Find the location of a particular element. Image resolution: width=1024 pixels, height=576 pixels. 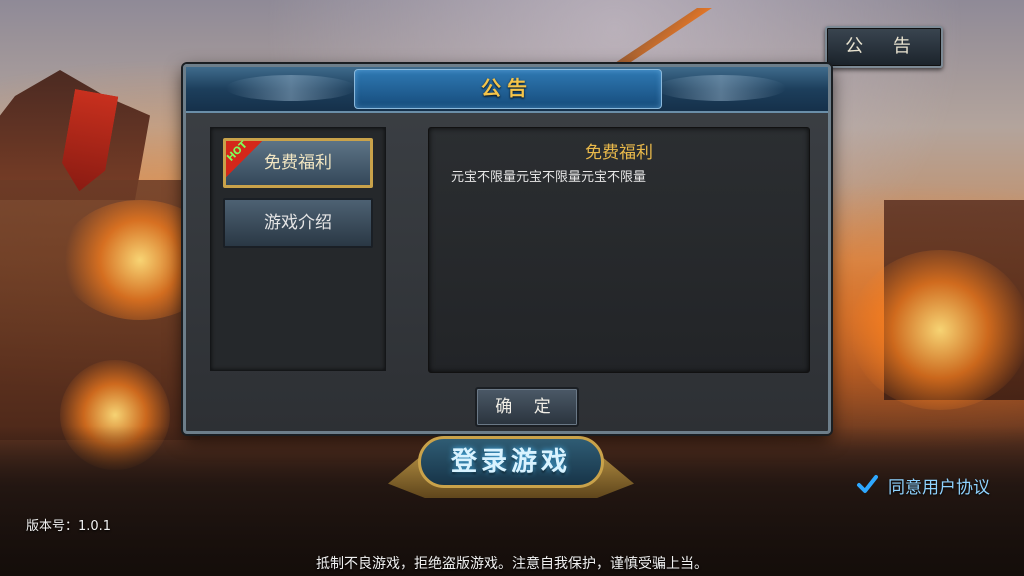

tab-game-intro: 游戏介绍 is located at coordinates (298, 223).